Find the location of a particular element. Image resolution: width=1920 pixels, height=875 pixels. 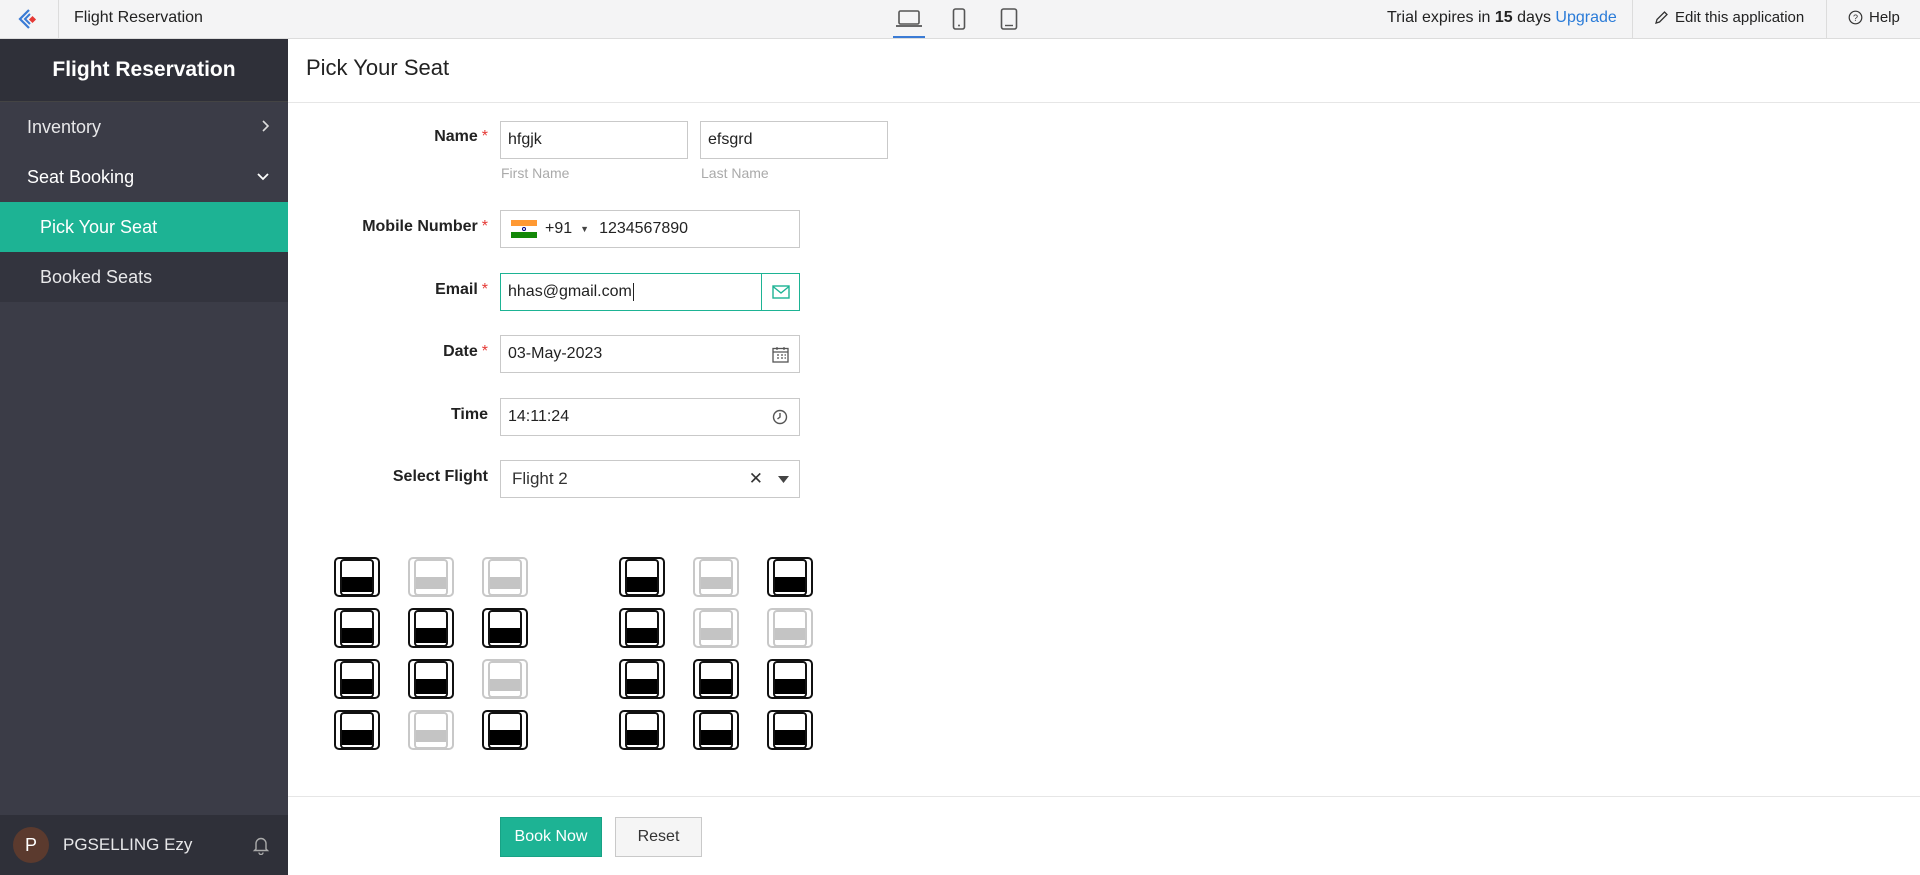

name-label-text: Name is located at coordinates (456, 136).